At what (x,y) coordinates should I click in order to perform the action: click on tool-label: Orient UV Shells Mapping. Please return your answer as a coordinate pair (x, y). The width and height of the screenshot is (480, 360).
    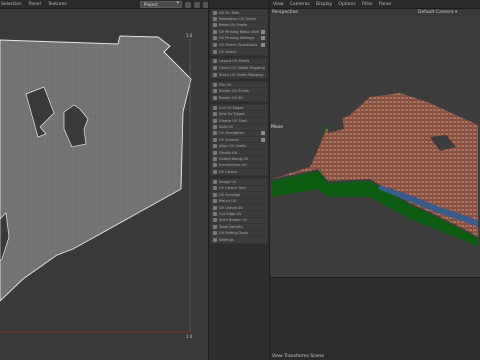
    Looking at the image, I should click on (242, 67).